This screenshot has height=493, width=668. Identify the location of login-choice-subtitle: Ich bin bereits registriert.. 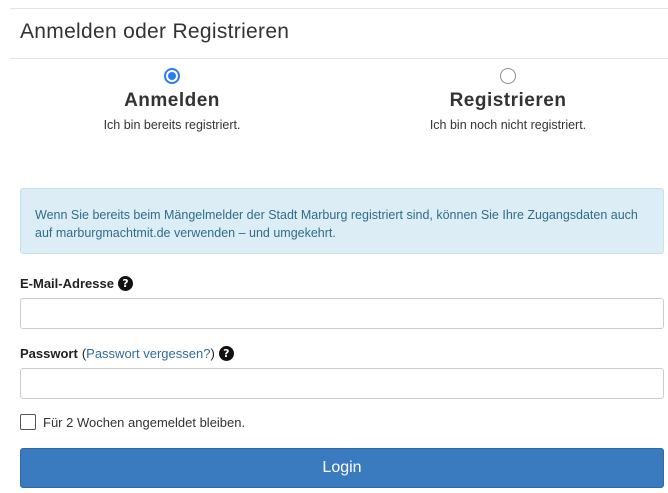
(172, 125).